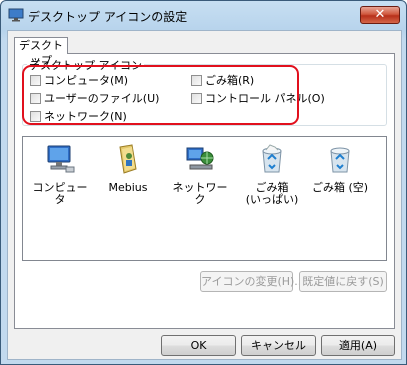 The image size is (407, 365). I want to click on icon-item-computer: コンピュータ, so click(60, 174).